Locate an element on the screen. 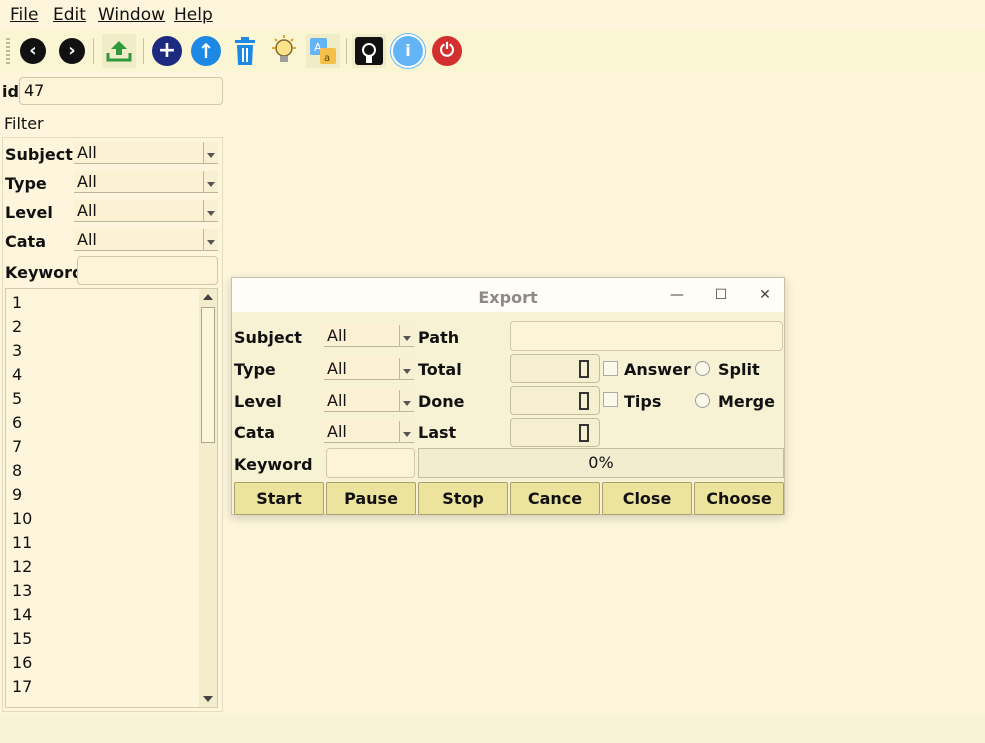 The width and height of the screenshot is (985, 743). subject-combo: All is located at coordinates (146, 153).